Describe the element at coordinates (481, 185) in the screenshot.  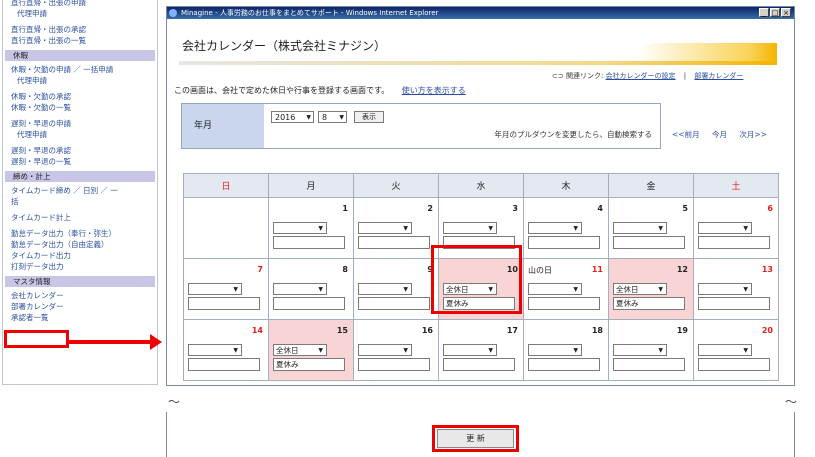
I see `calendar-header-row: 日月火水木金土` at that location.